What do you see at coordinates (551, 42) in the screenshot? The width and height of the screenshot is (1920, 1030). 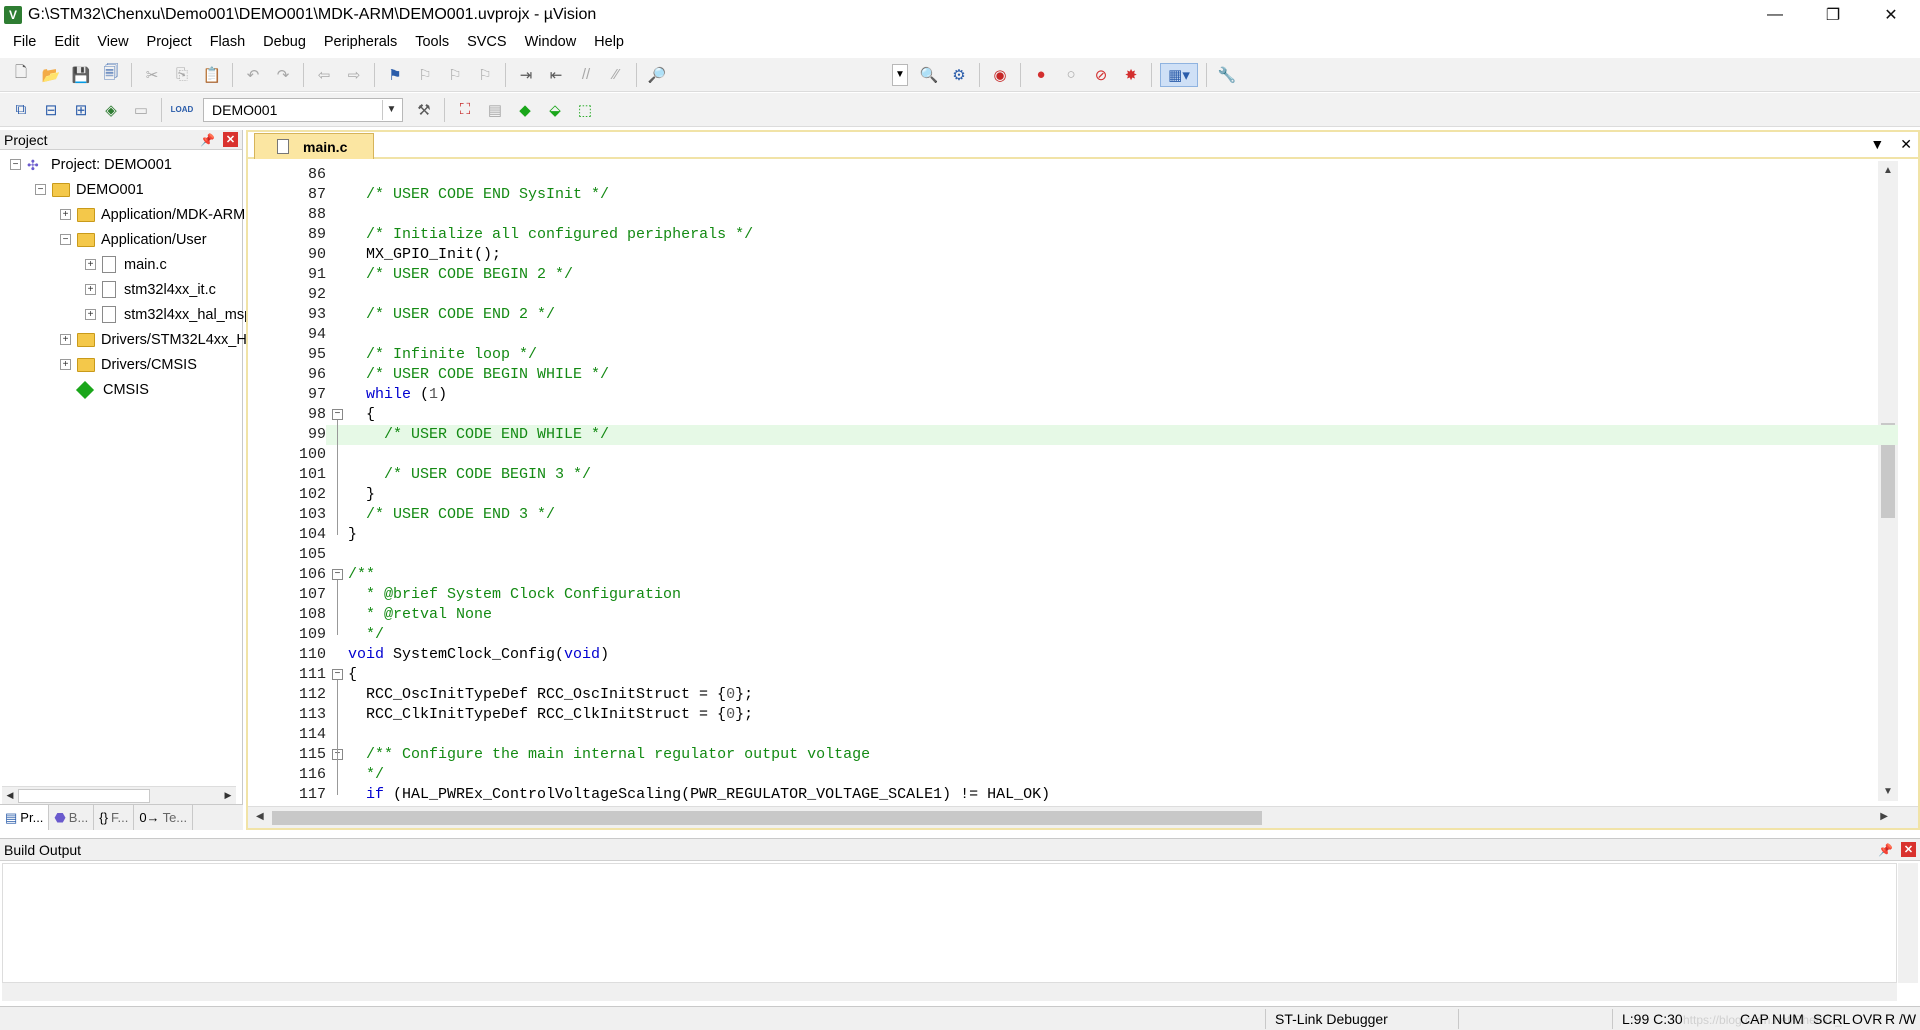 I see `menu-window: Window` at bounding box center [551, 42].